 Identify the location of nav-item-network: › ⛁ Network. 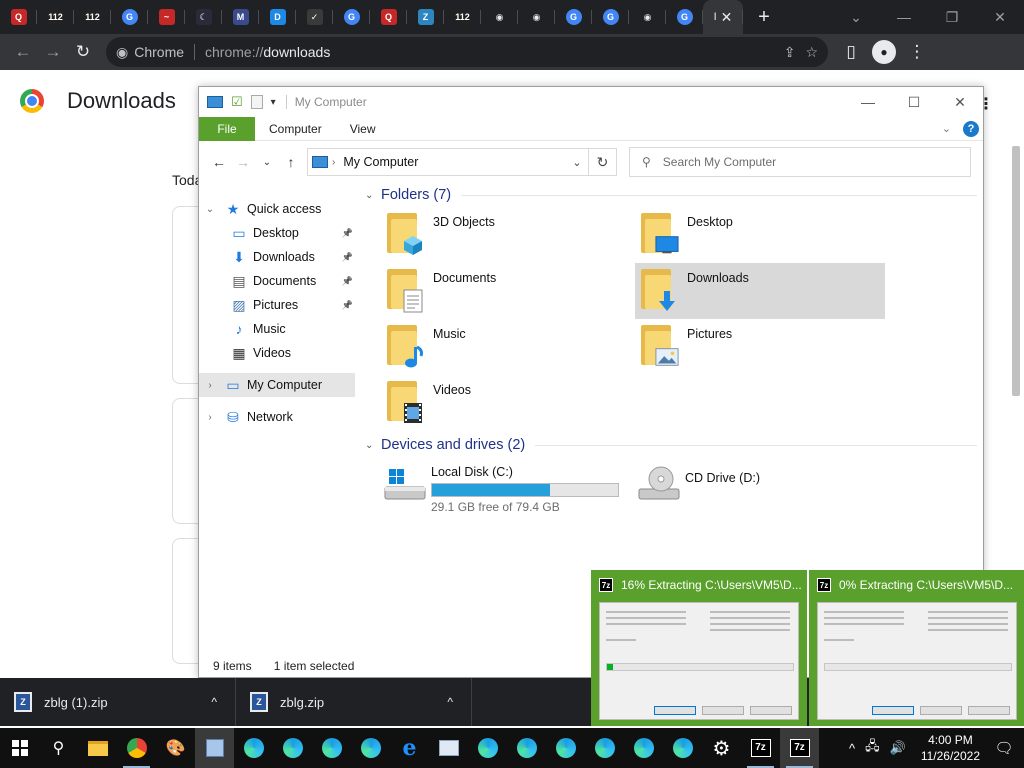
(277, 417).